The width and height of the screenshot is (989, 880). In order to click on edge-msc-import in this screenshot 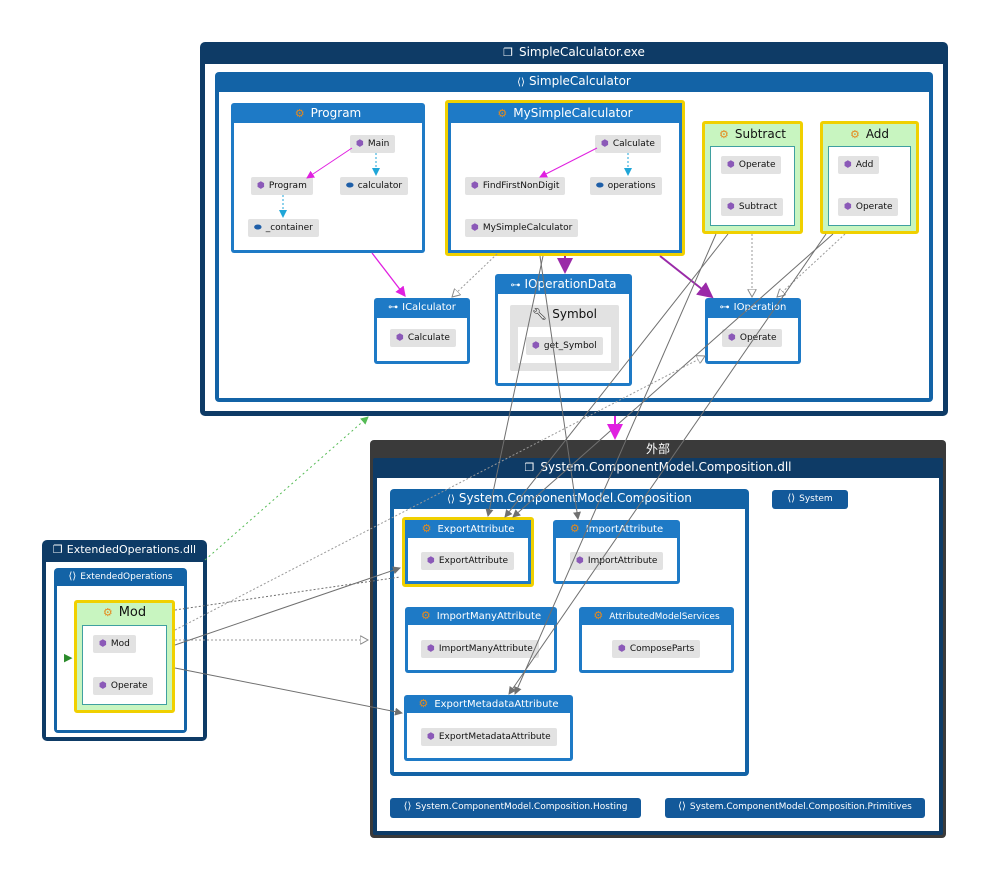, I will do `click(560, 387)`.